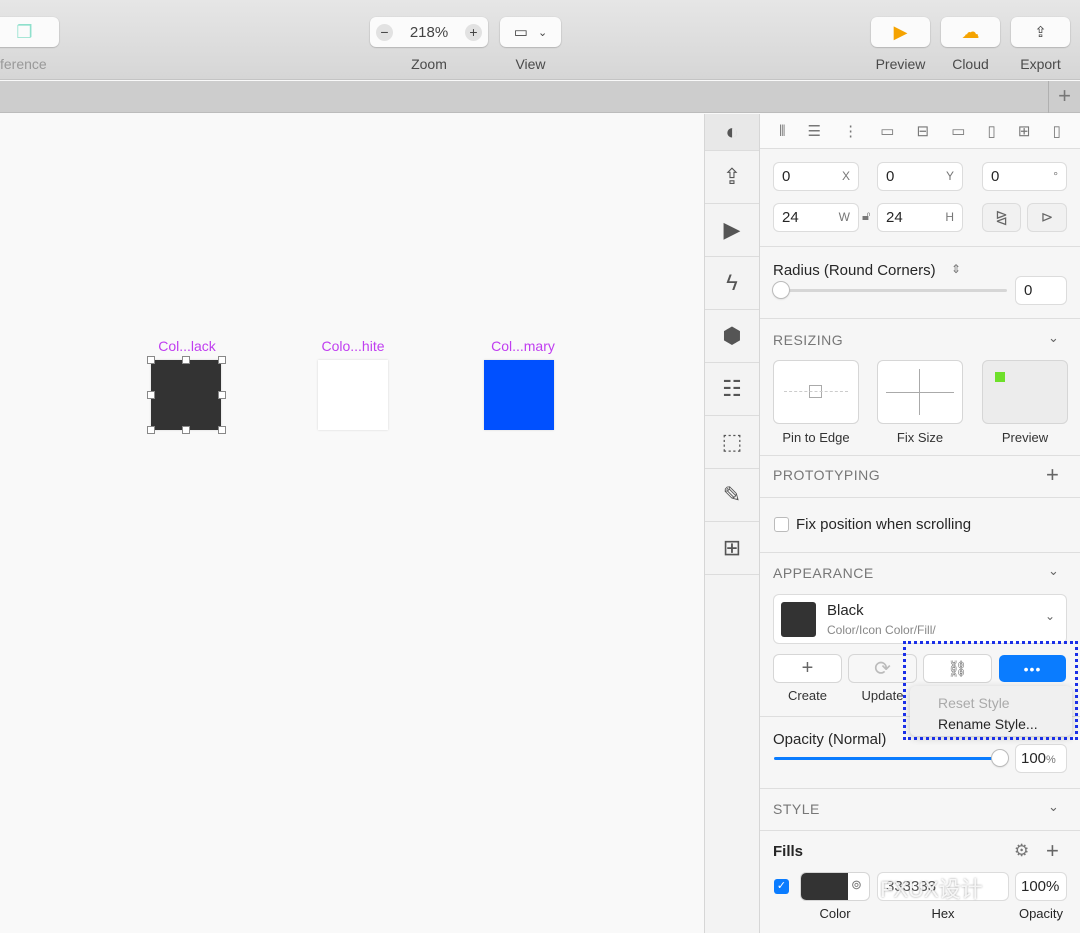 This screenshot has height=933, width=1080. What do you see at coordinates (884, 524) in the screenshot?
I see `fix-scroll-label: Fix position when scrolling` at bounding box center [884, 524].